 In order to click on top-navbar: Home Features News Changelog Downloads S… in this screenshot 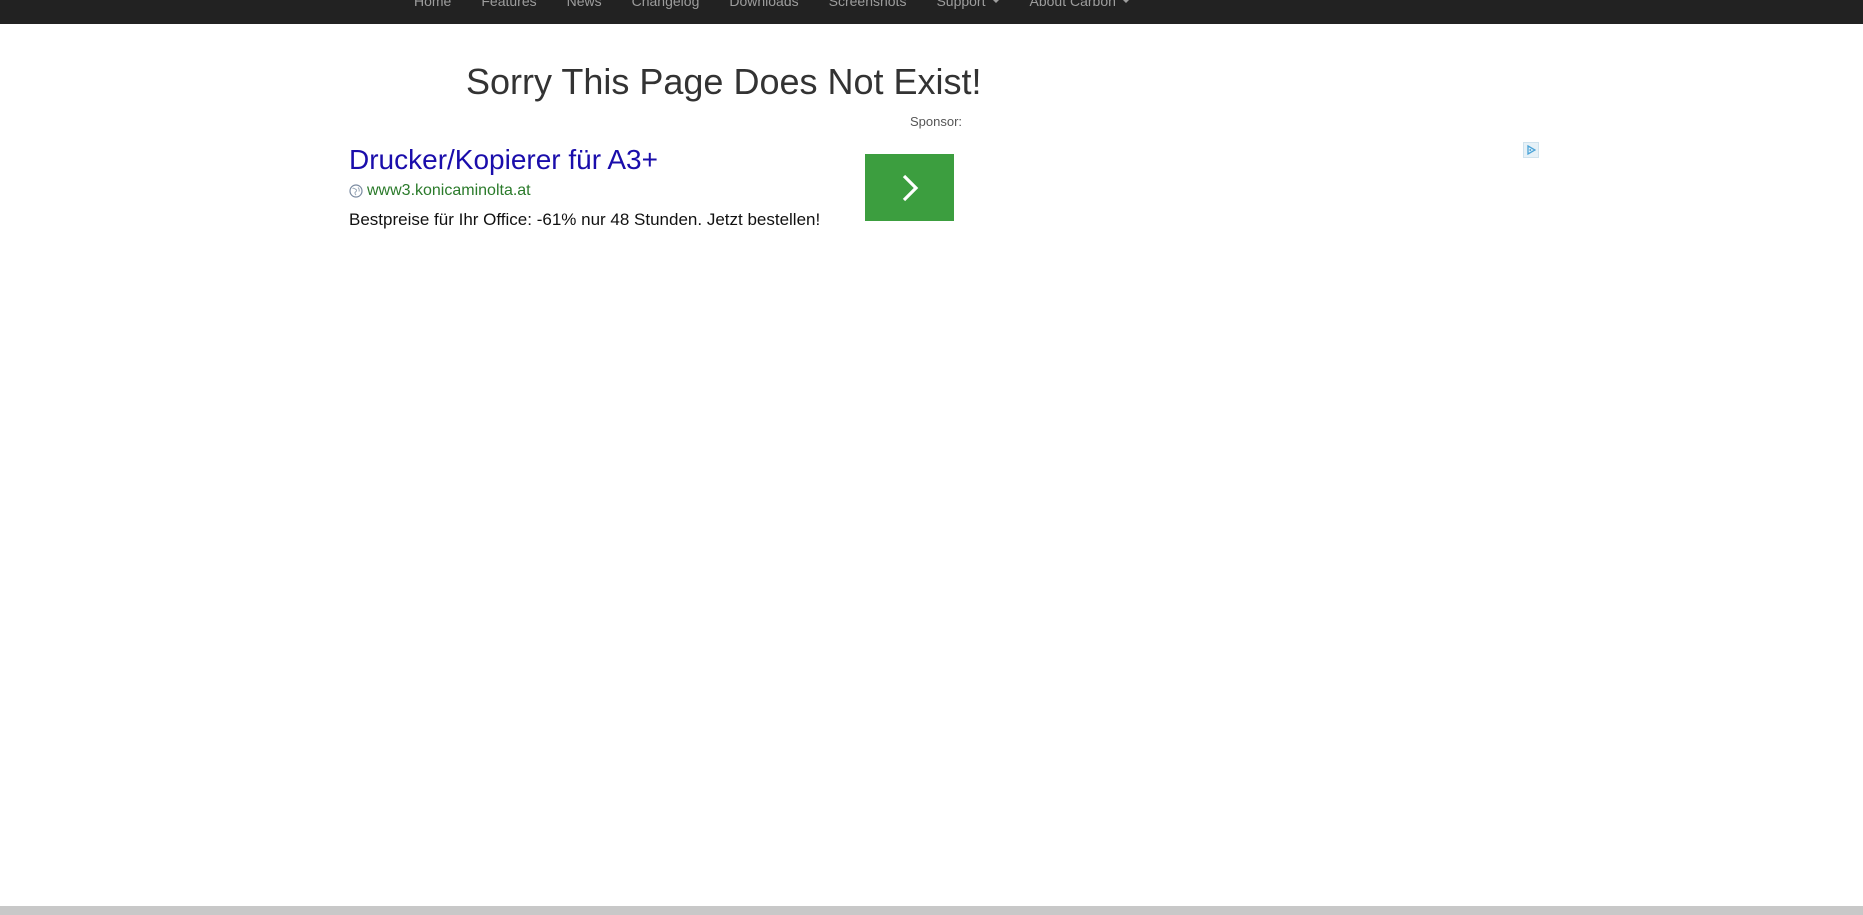, I will do `click(931, 12)`.